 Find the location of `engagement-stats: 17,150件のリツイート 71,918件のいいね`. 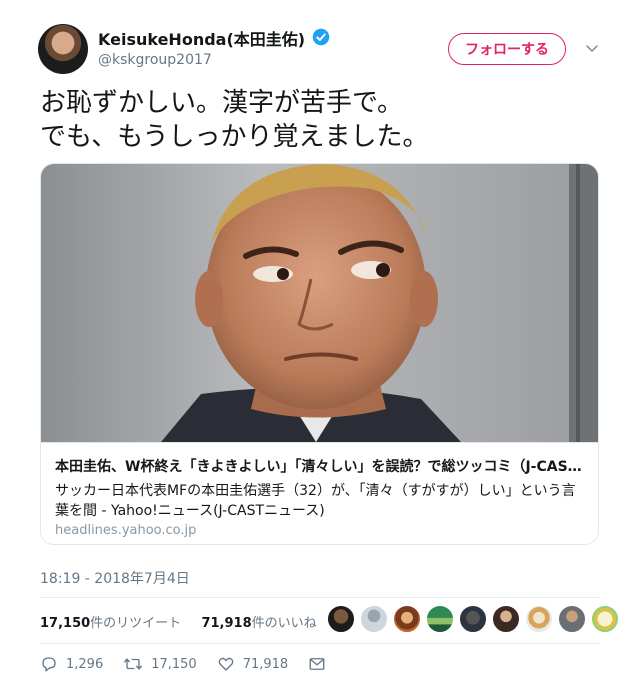

engagement-stats: 17,150件のリツイート 71,918件のいいね is located at coordinates (178, 621).